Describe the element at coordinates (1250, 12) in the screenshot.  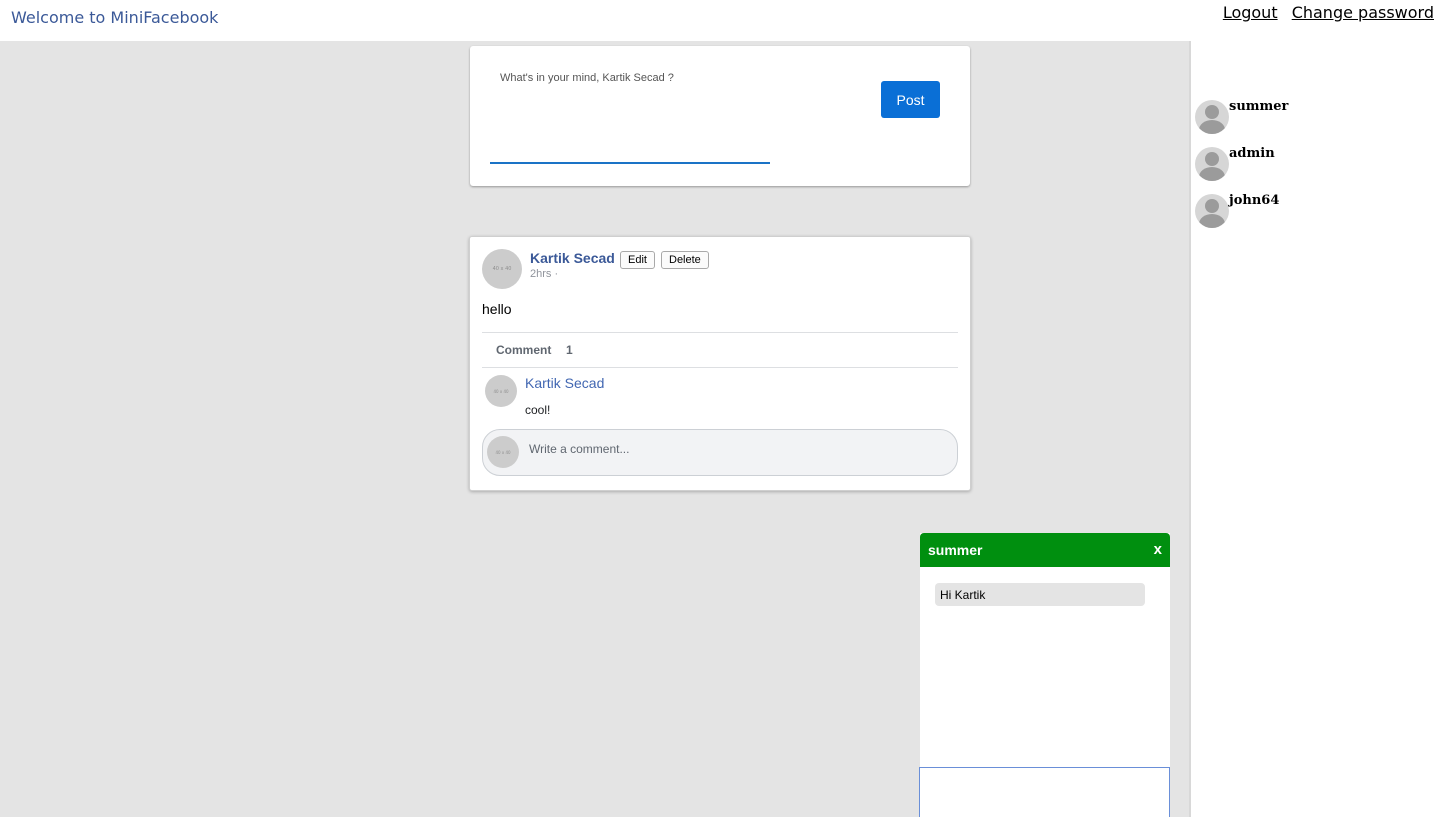
I see `logout-link: Logout` at that location.